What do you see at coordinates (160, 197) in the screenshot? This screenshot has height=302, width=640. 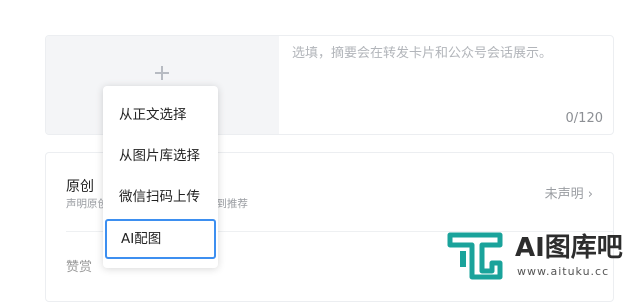 I see `menu-item-wechat-scan-upload: 微信扫码上传` at bounding box center [160, 197].